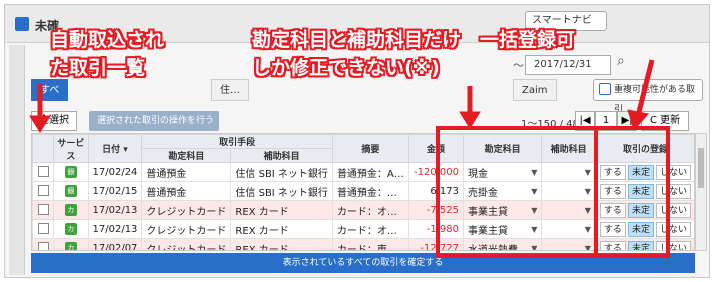  What do you see at coordinates (40, 124) in the screenshot?
I see `arrow-left-head` at bounding box center [40, 124].